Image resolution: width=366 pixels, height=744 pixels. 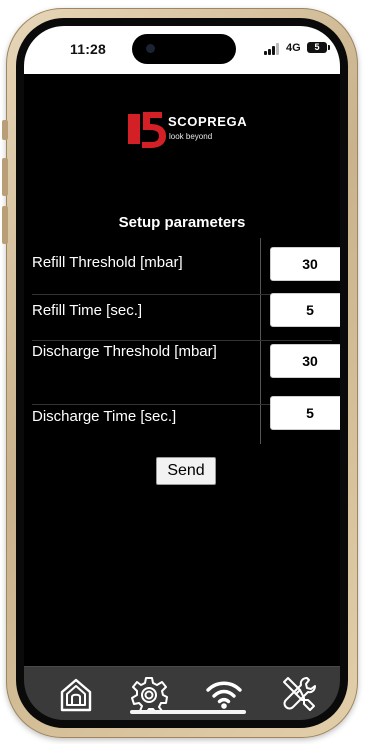 I want to click on brand-logo: SCOPREGA look beyond, so click(x=196, y=128).